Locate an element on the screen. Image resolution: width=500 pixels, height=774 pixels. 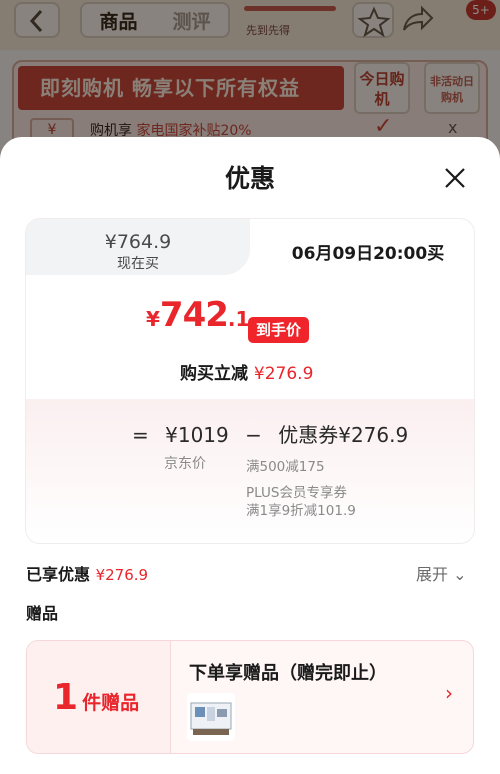
gift-product-icon is located at coordinates (211, 718).